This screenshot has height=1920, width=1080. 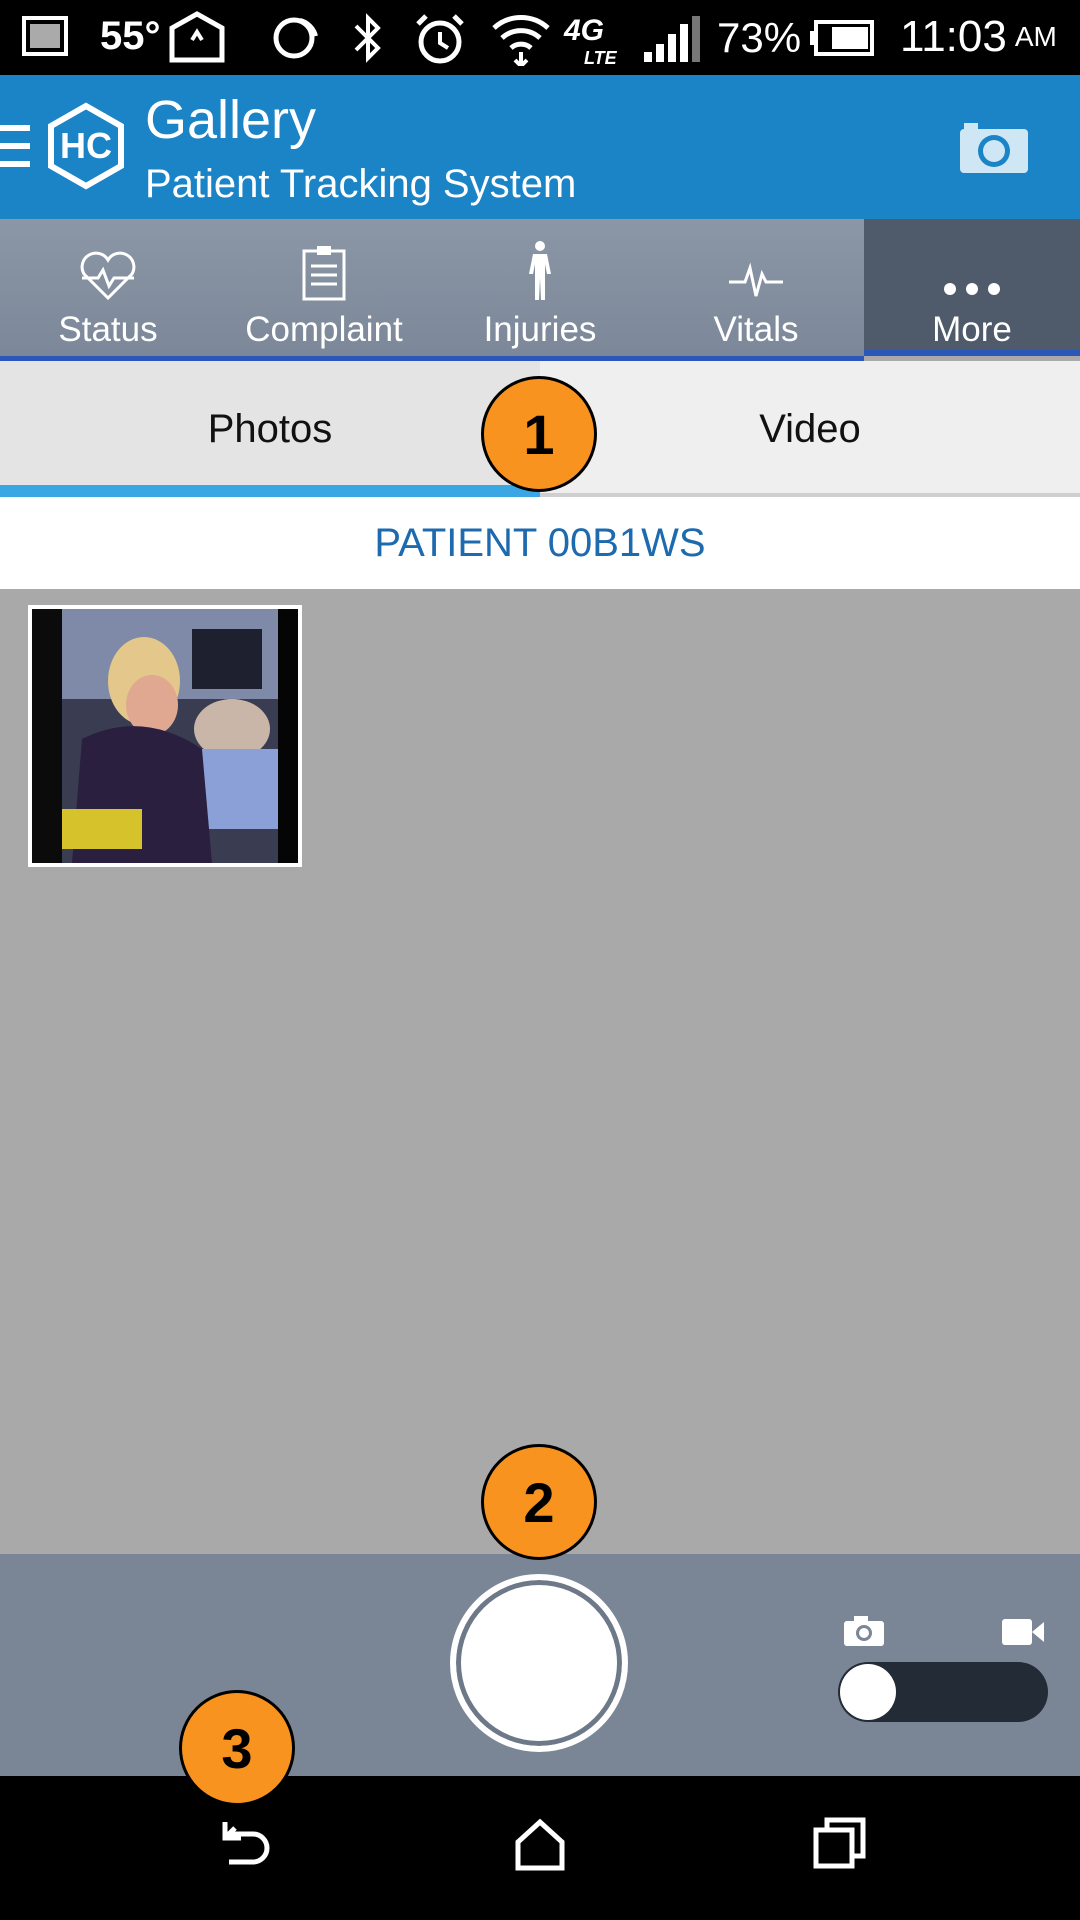 I want to click on tab-more-label: More, so click(x=972, y=329).